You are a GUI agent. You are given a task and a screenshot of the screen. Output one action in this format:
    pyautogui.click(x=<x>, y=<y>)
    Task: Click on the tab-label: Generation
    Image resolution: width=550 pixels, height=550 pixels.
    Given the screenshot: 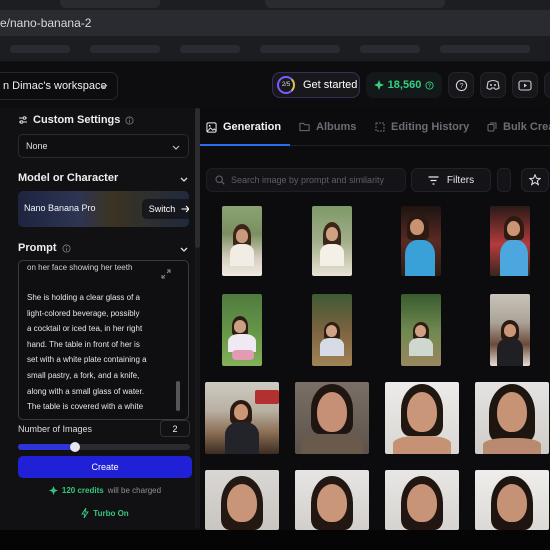 What is the action you would take?
    pyautogui.click(x=252, y=127)
    